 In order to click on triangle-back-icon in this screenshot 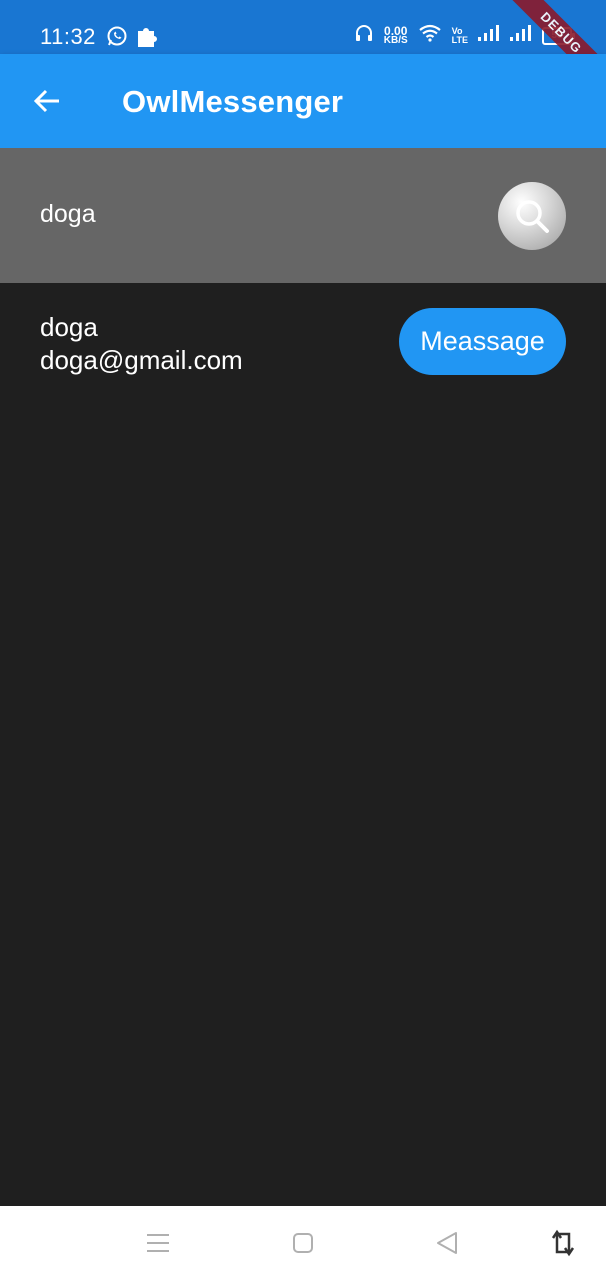, I will do `click(447, 1243)`.